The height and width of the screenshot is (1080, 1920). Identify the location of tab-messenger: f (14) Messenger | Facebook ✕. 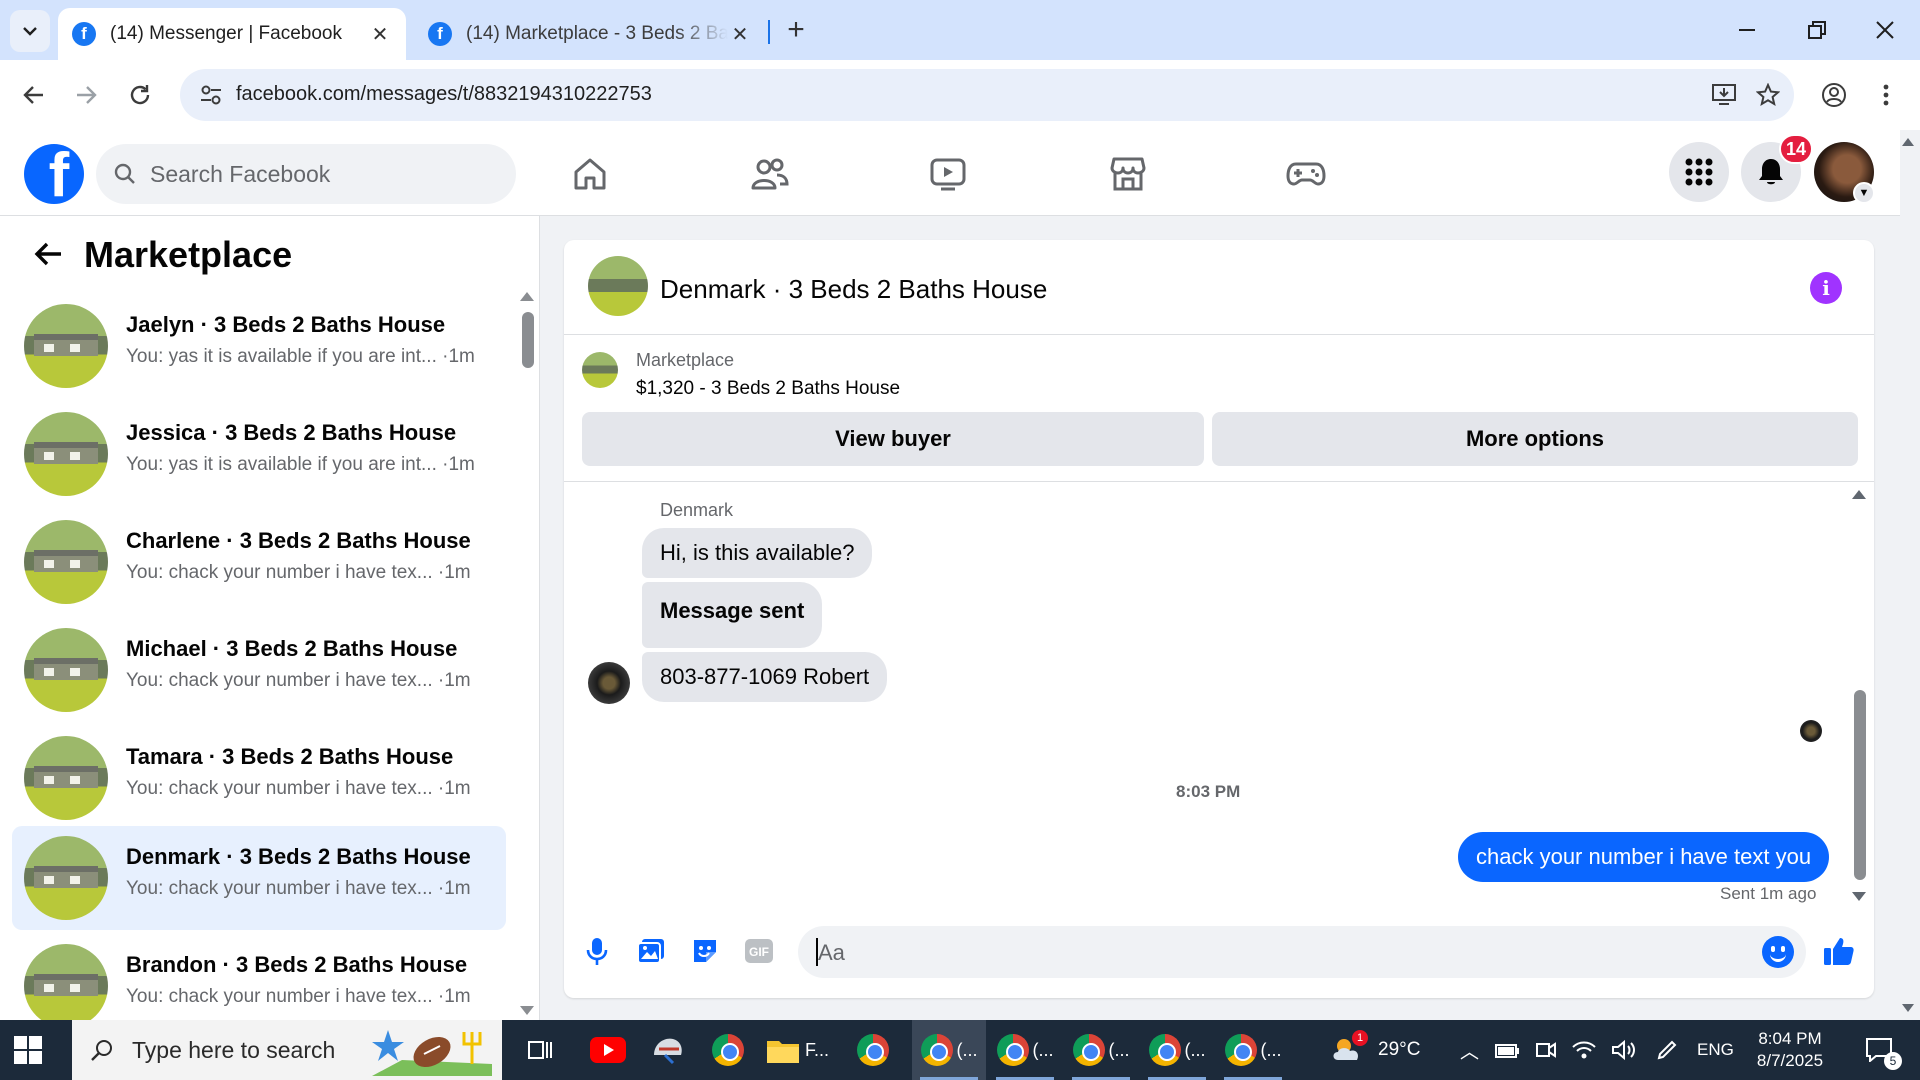
(232, 34).